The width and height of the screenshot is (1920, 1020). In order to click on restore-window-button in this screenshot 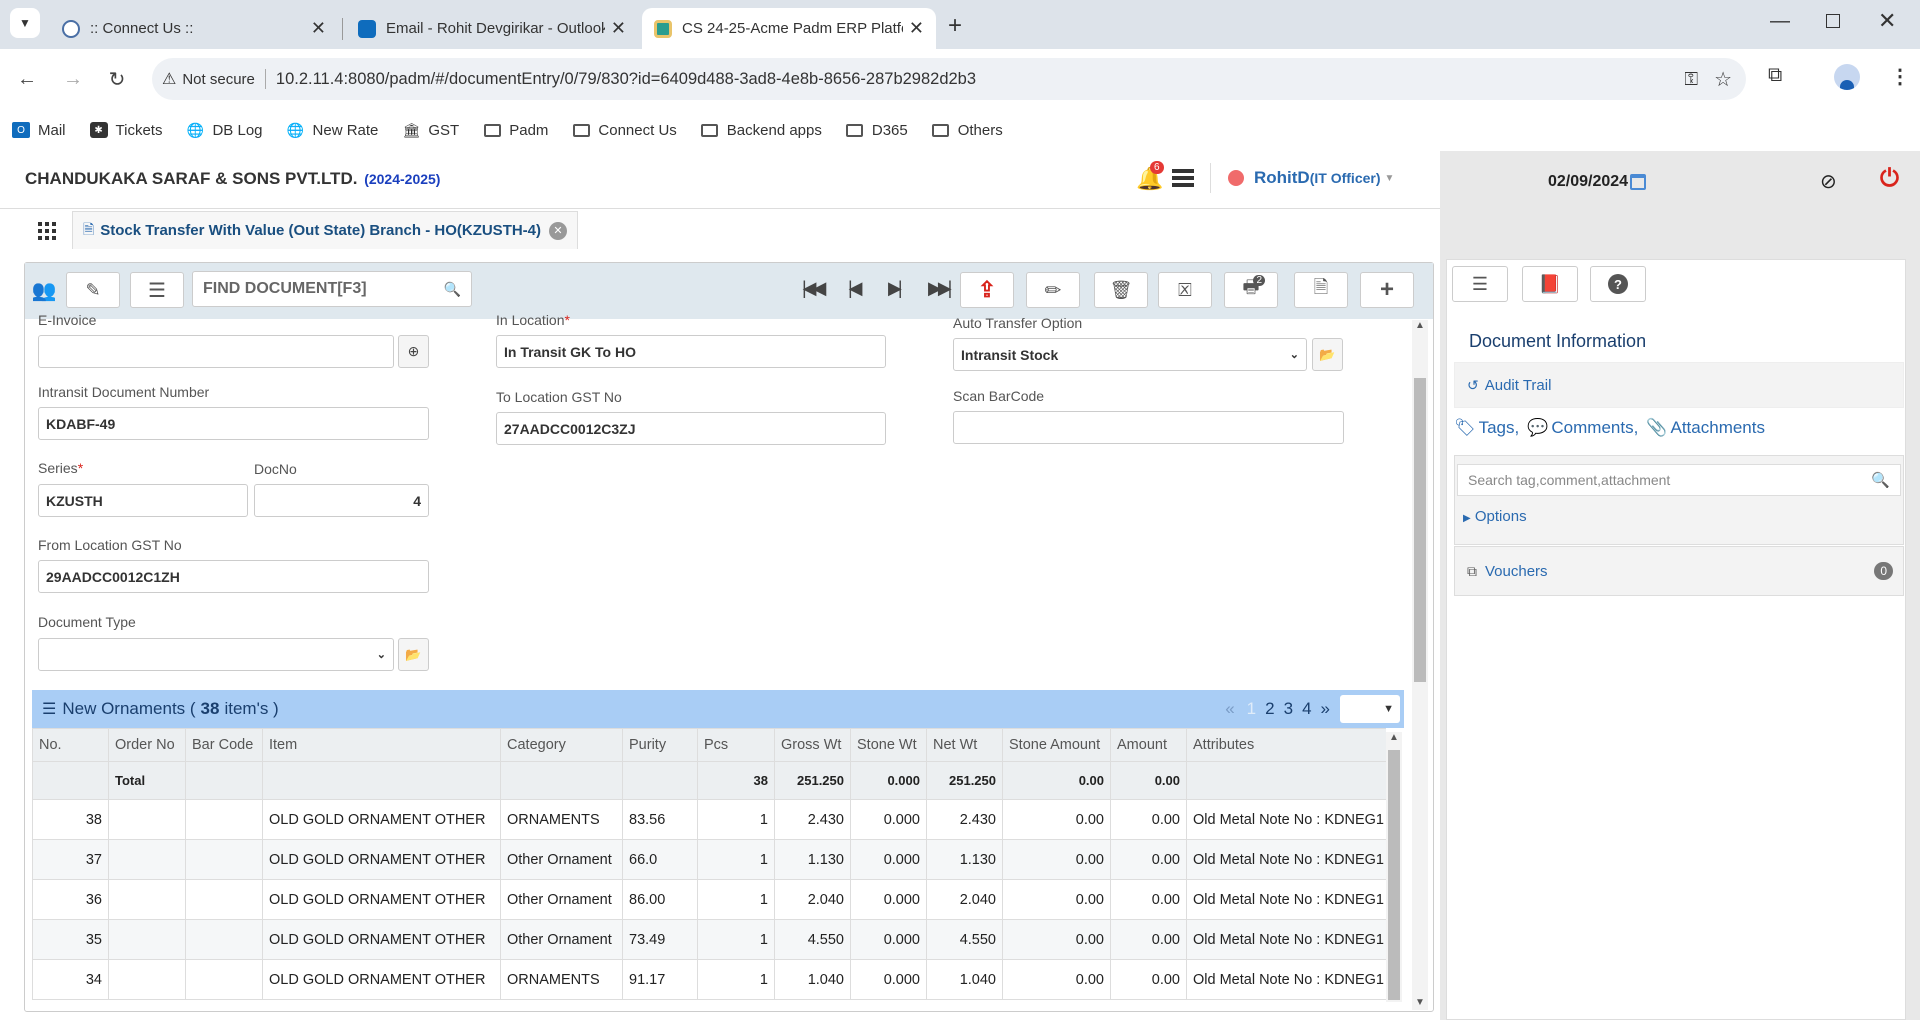, I will do `click(1833, 21)`.